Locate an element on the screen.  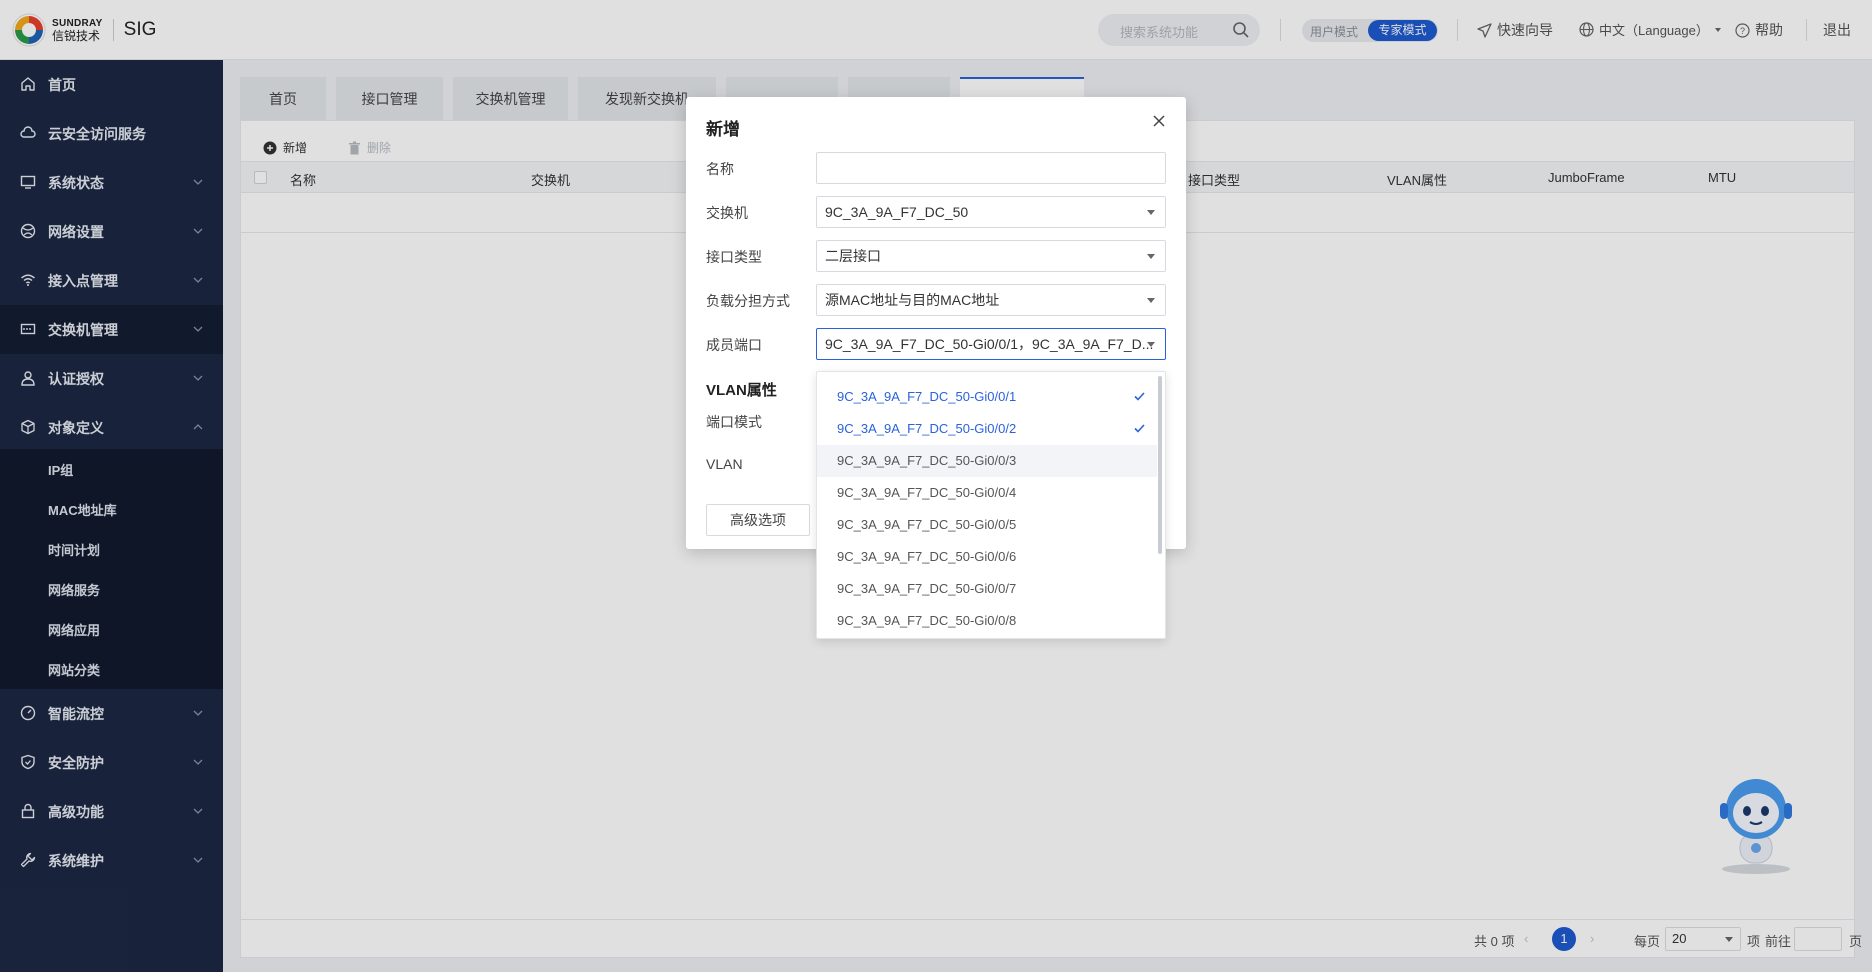
interface-type-select: 二层接口 is located at coordinates (991, 256).